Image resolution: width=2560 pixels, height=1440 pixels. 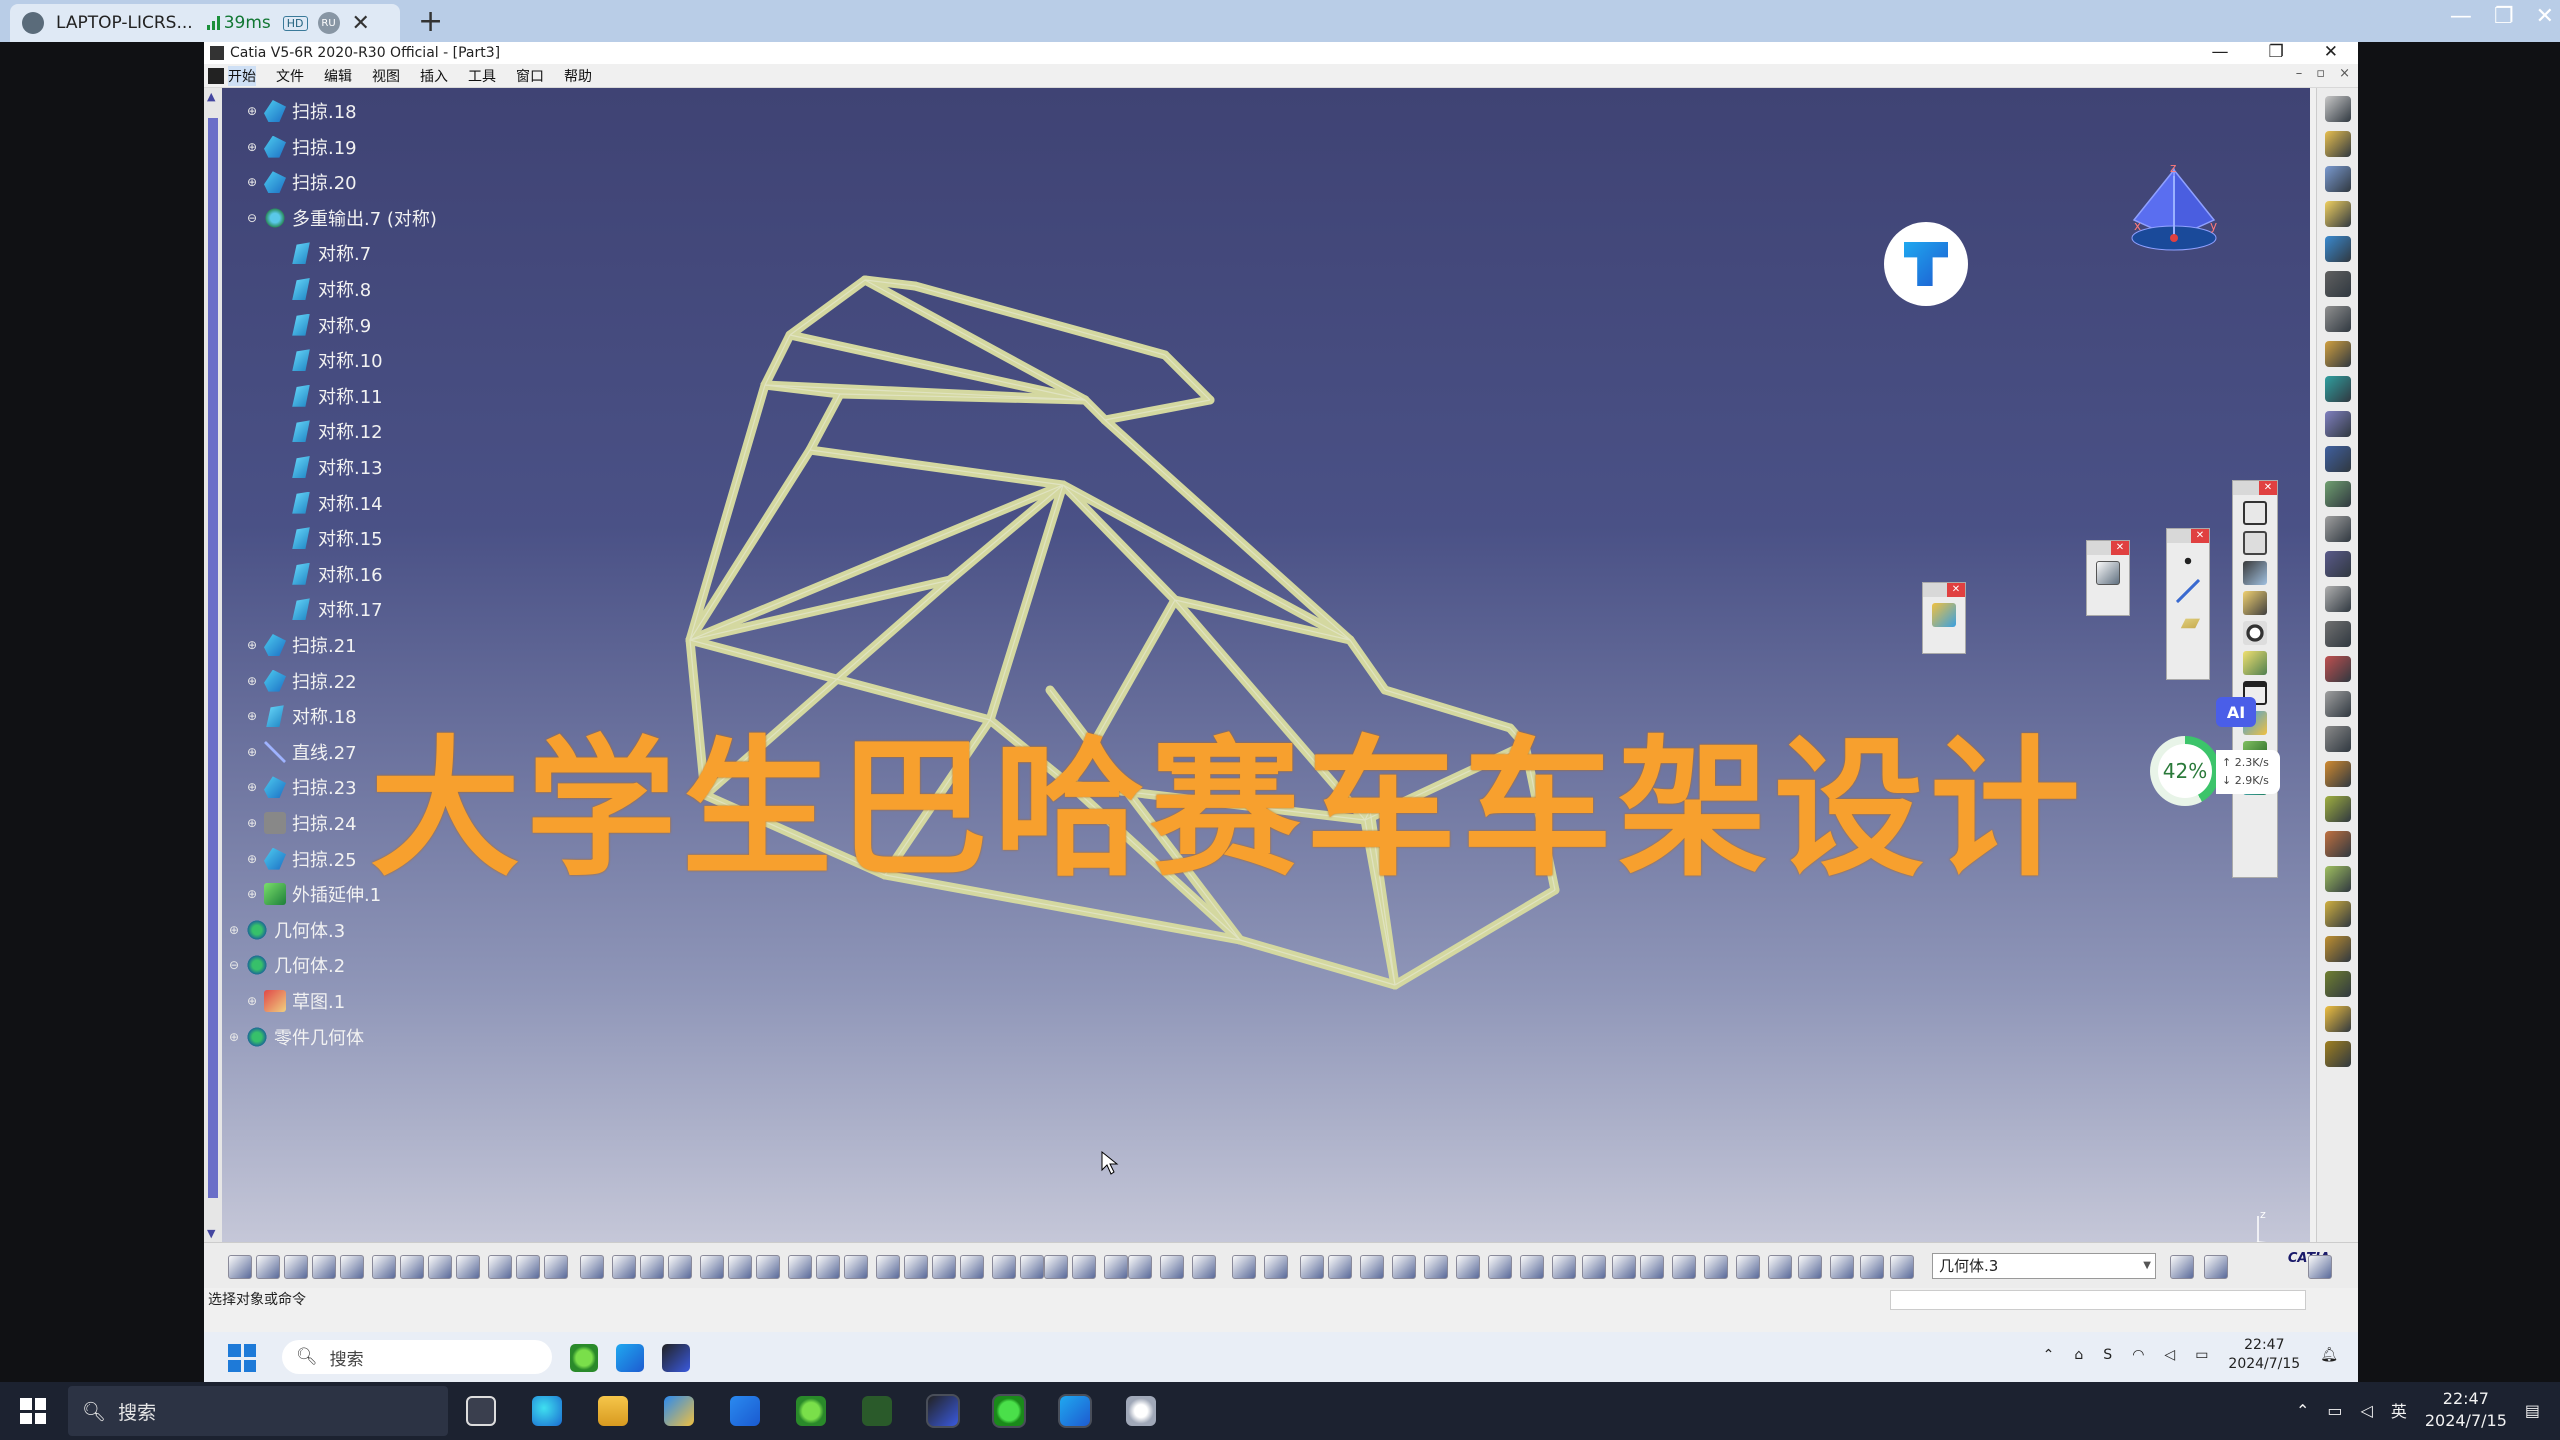 What do you see at coordinates (330, 253) in the screenshot?
I see `tree-node: 对称.7` at bounding box center [330, 253].